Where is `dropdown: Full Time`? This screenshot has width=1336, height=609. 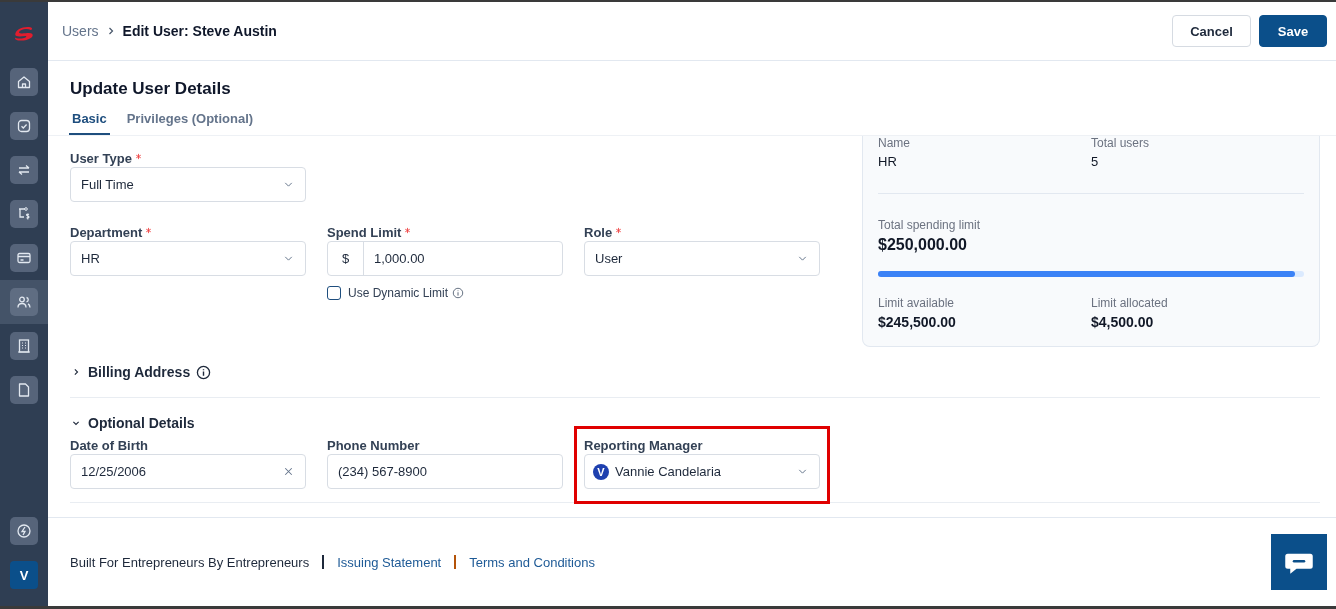 dropdown: Full Time is located at coordinates (188, 184).